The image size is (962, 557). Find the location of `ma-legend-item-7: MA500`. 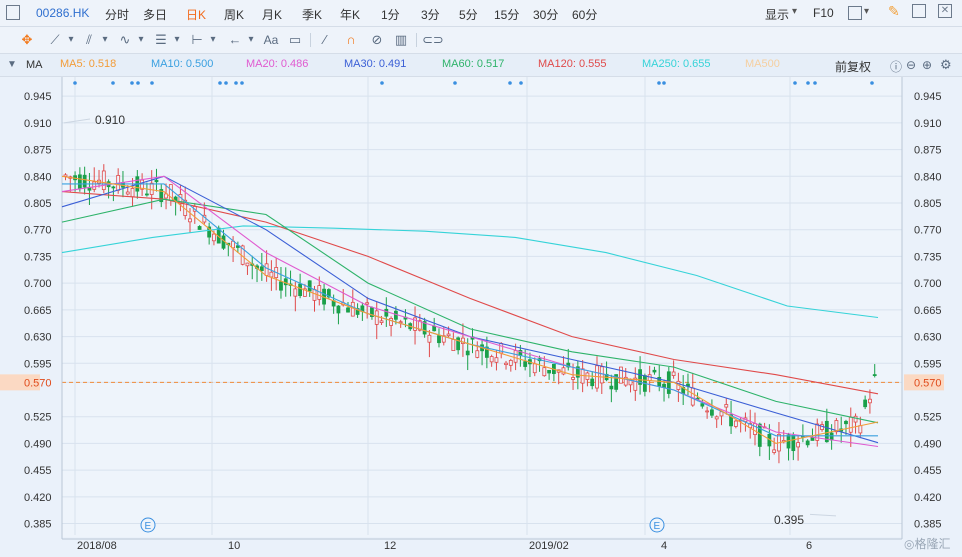

ma-legend-item-7: MA500 is located at coordinates (762, 64).